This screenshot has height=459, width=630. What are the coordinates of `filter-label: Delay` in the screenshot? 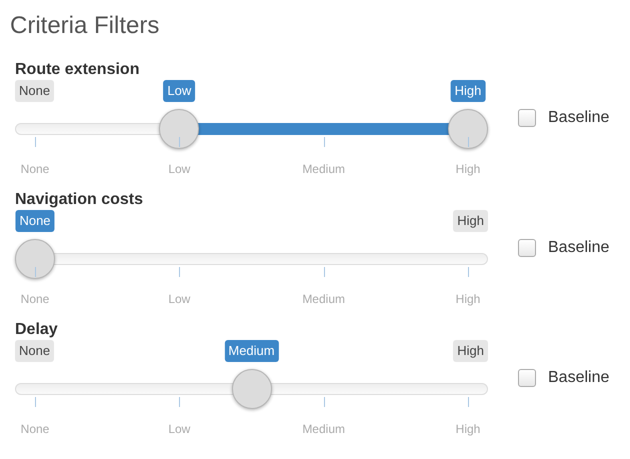 It's located at (37, 330).